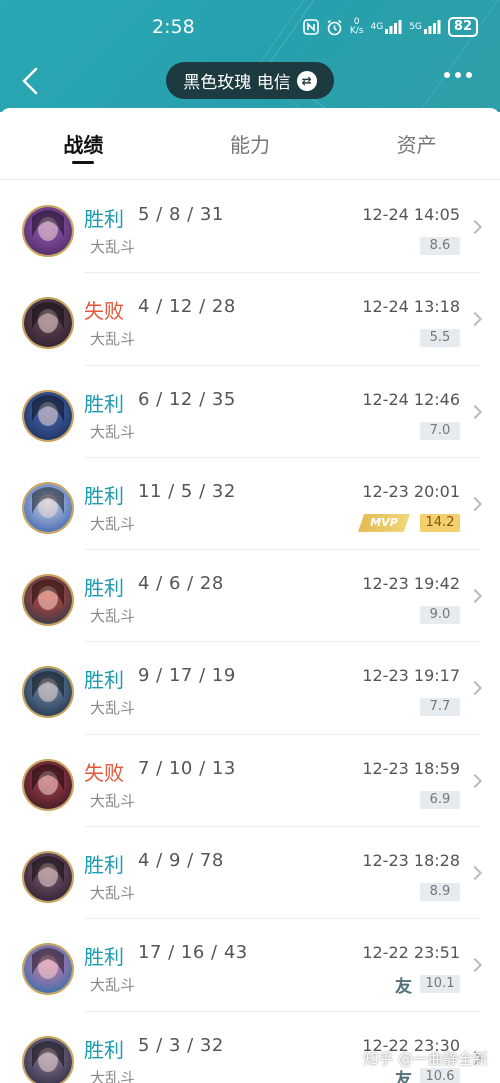  I want to click on status-icons: 0 K/s 4G 5G 82, so click(390, 27).